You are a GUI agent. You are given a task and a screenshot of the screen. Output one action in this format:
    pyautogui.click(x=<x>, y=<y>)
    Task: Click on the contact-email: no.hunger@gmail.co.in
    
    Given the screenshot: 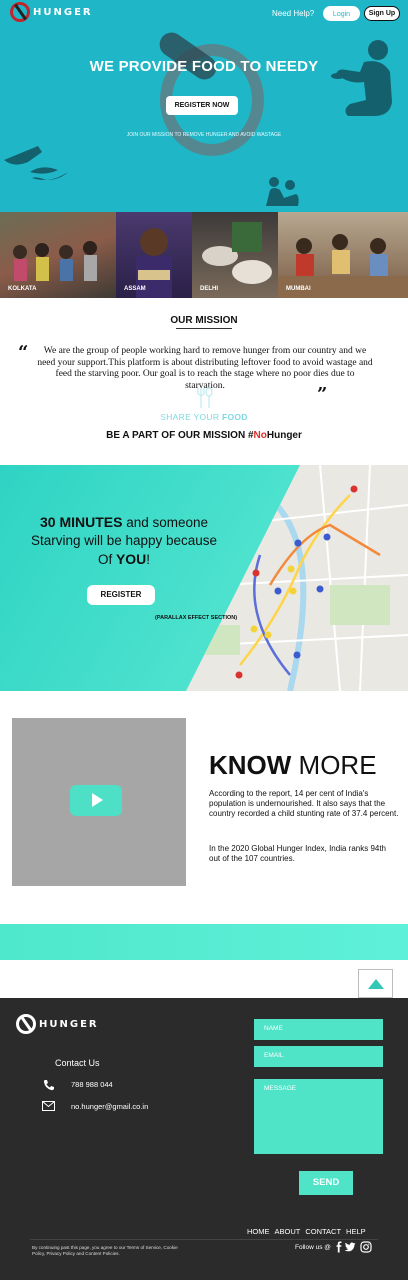 What is the action you would take?
    pyautogui.click(x=109, y=1106)
    